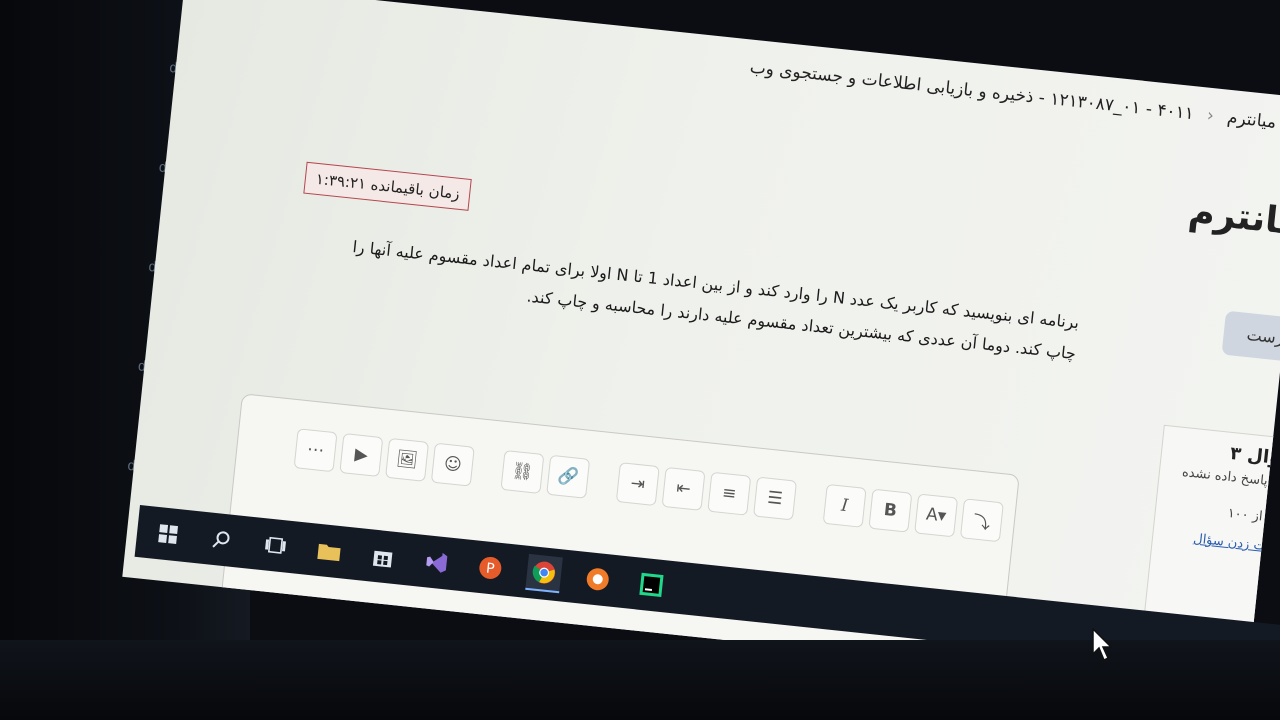 Image resolution: width=1280 pixels, height=720 pixels. What do you see at coordinates (1250, 337) in the screenshot?
I see `quiz-navigation-button: فهرست` at bounding box center [1250, 337].